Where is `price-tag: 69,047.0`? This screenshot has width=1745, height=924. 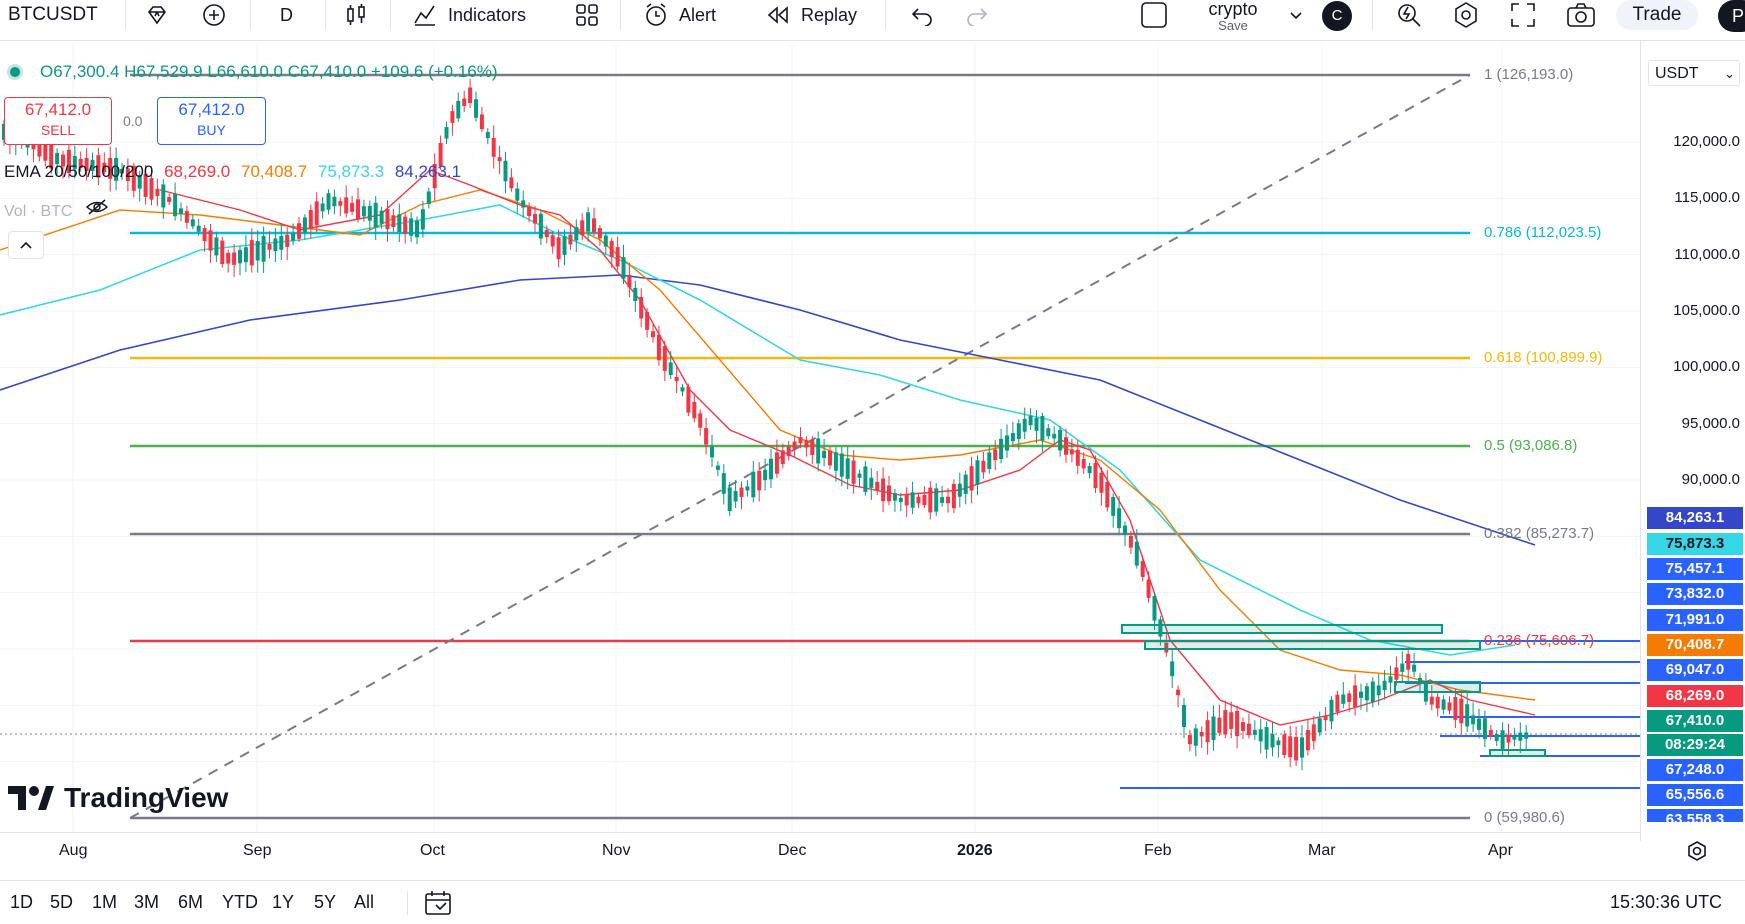
price-tag: 69,047.0 is located at coordinates (1695, 670).